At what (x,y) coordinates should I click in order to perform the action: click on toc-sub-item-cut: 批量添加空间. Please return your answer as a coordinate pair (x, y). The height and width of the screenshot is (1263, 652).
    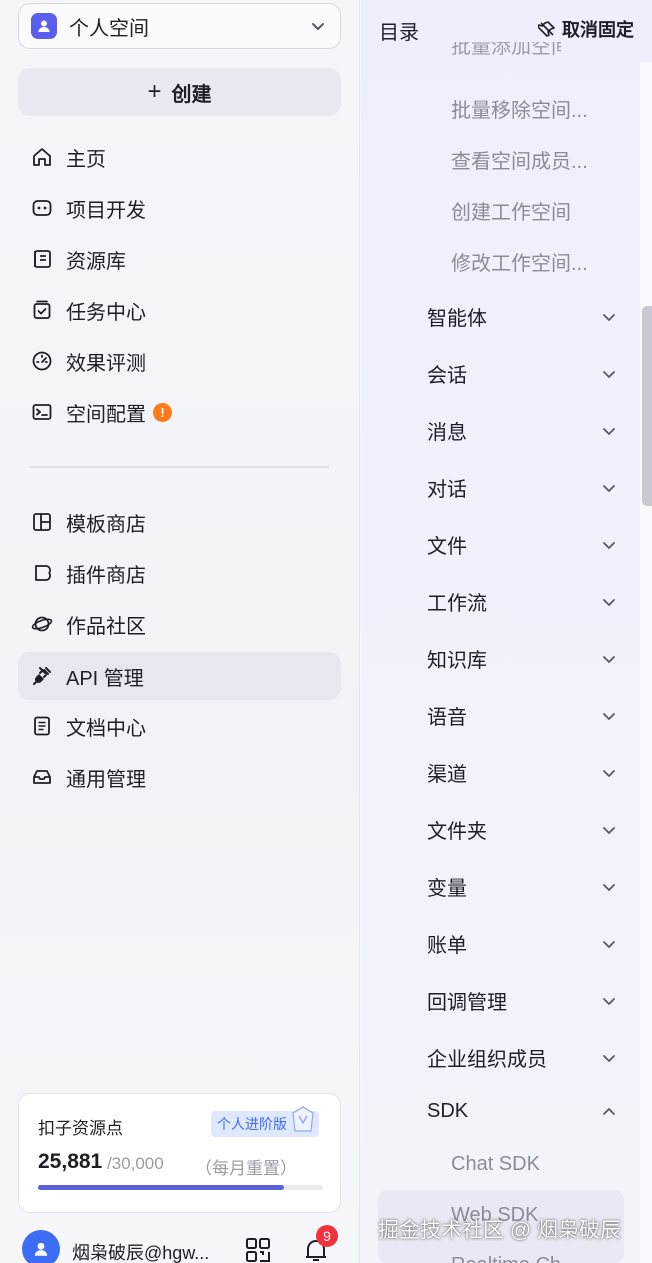
    Looking at the image, I should click on (506, 52).